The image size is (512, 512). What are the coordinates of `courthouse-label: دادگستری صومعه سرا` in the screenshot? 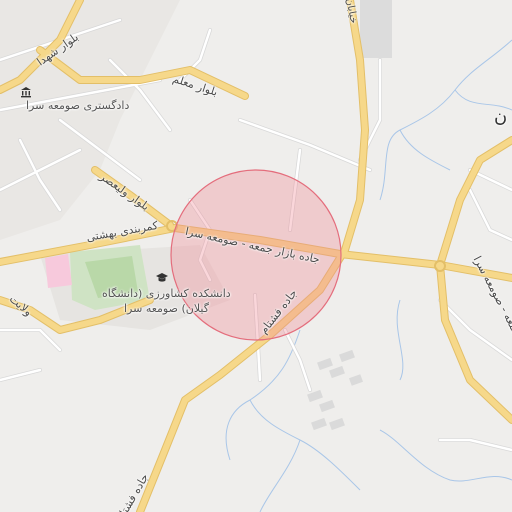 It's located at (77, 105).